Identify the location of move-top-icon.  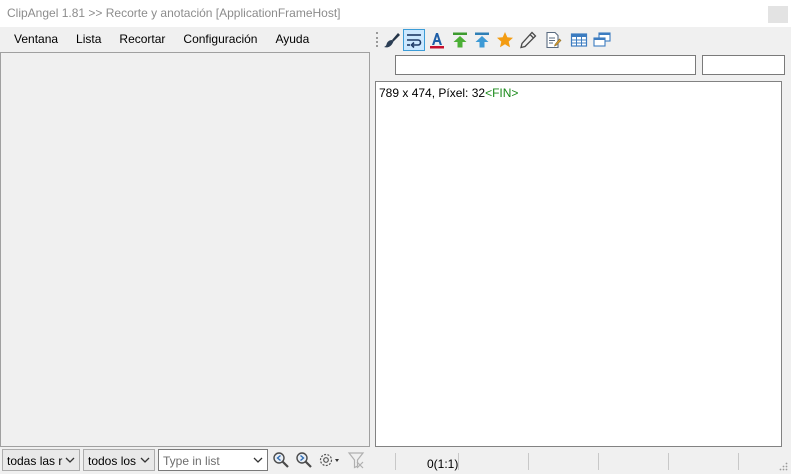
(482, 40).